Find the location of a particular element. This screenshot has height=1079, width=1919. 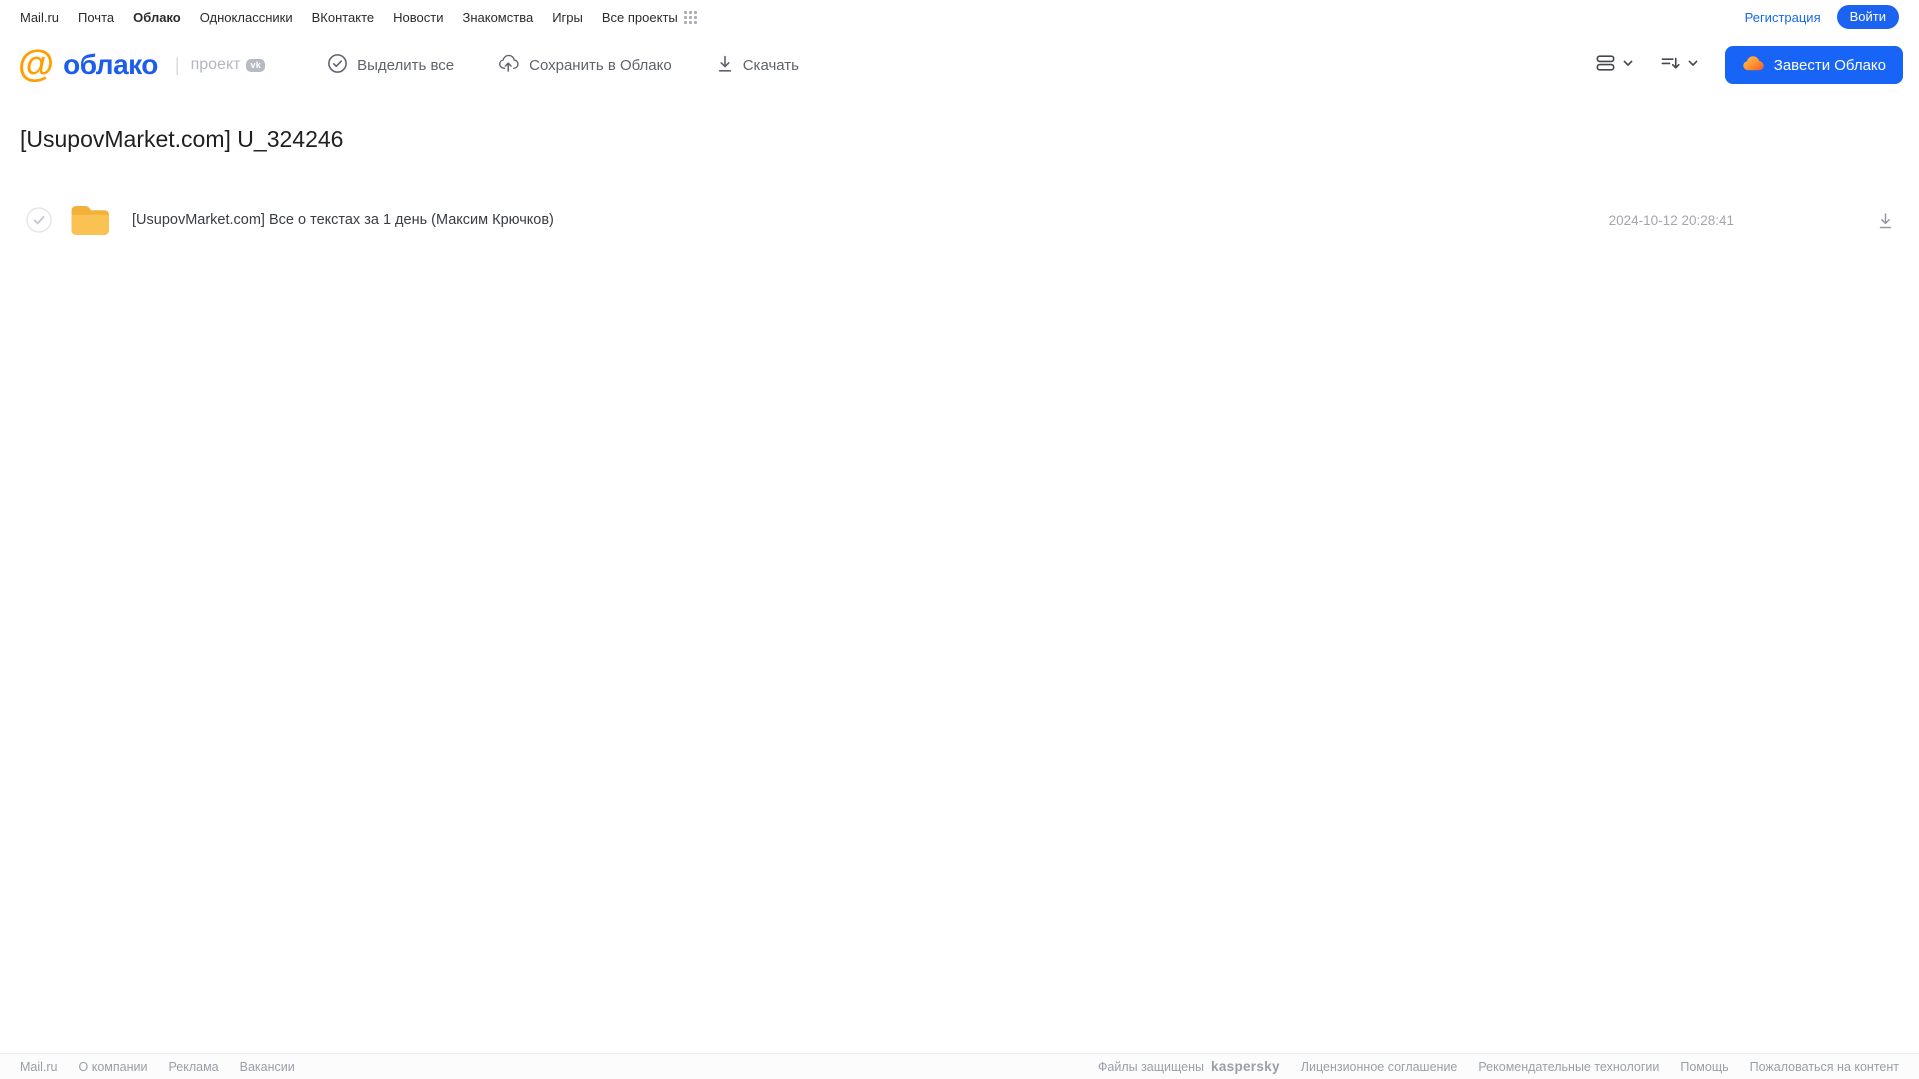

project-label: проект is located at coordinates (215, 64).